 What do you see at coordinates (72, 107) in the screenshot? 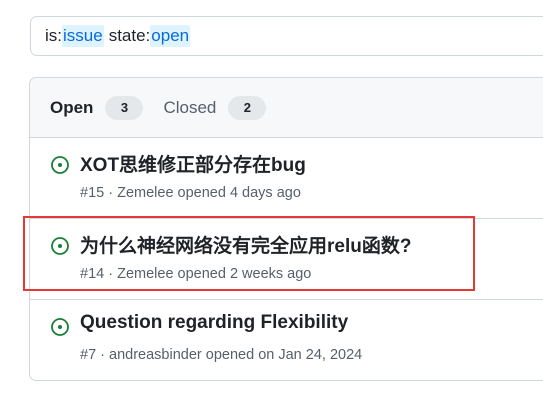
I see `filter-open-label: Open` at bounding box center [72, 107].